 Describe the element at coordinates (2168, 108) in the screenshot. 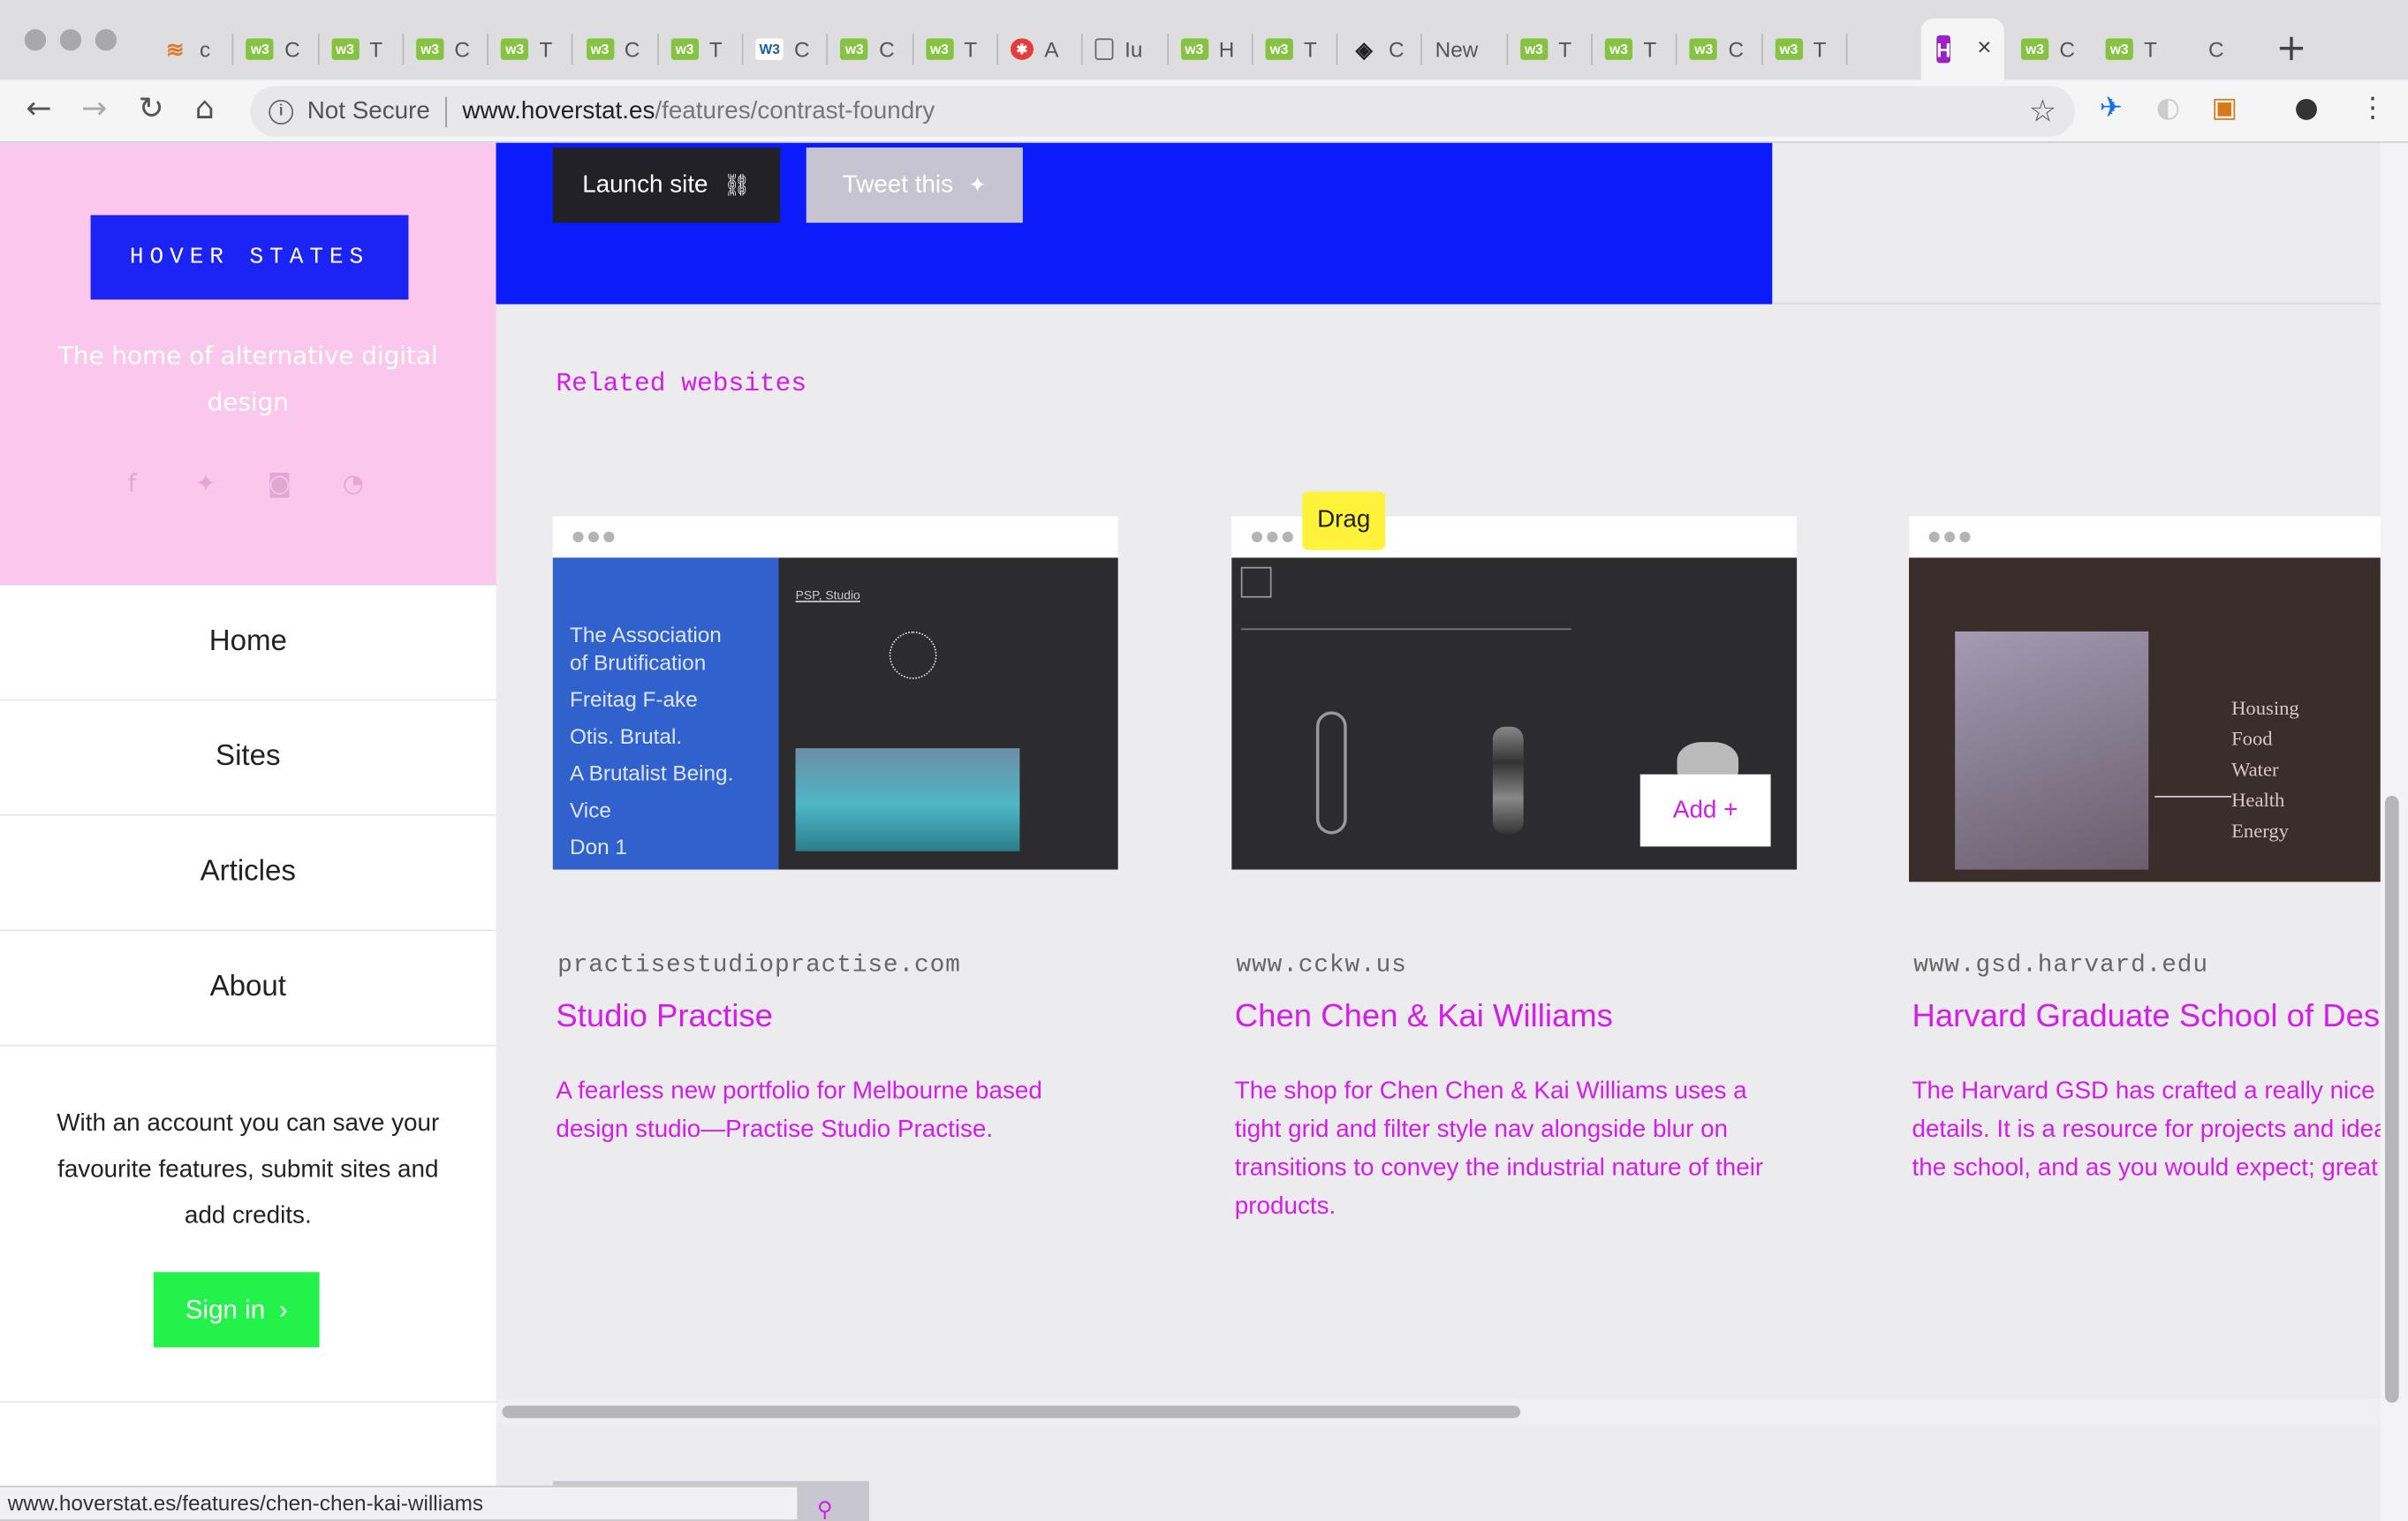

I see `toggle-extension-icon: ◐` at that location.